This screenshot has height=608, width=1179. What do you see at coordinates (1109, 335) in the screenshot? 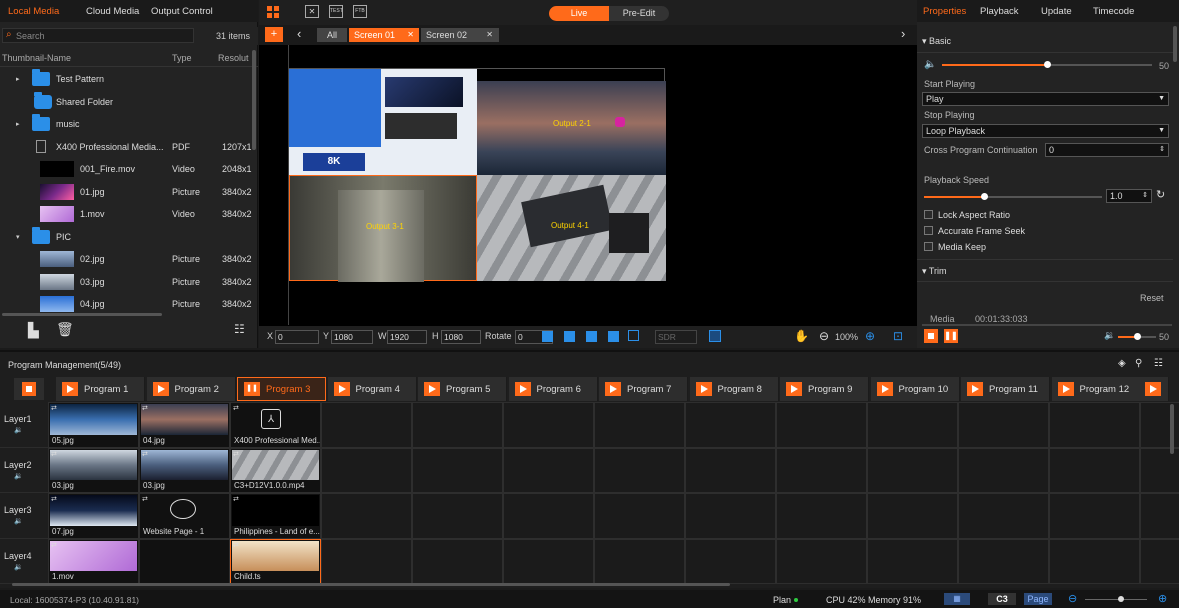
I see `volume-icon: 🔉` at bounding box center [1109, 335].